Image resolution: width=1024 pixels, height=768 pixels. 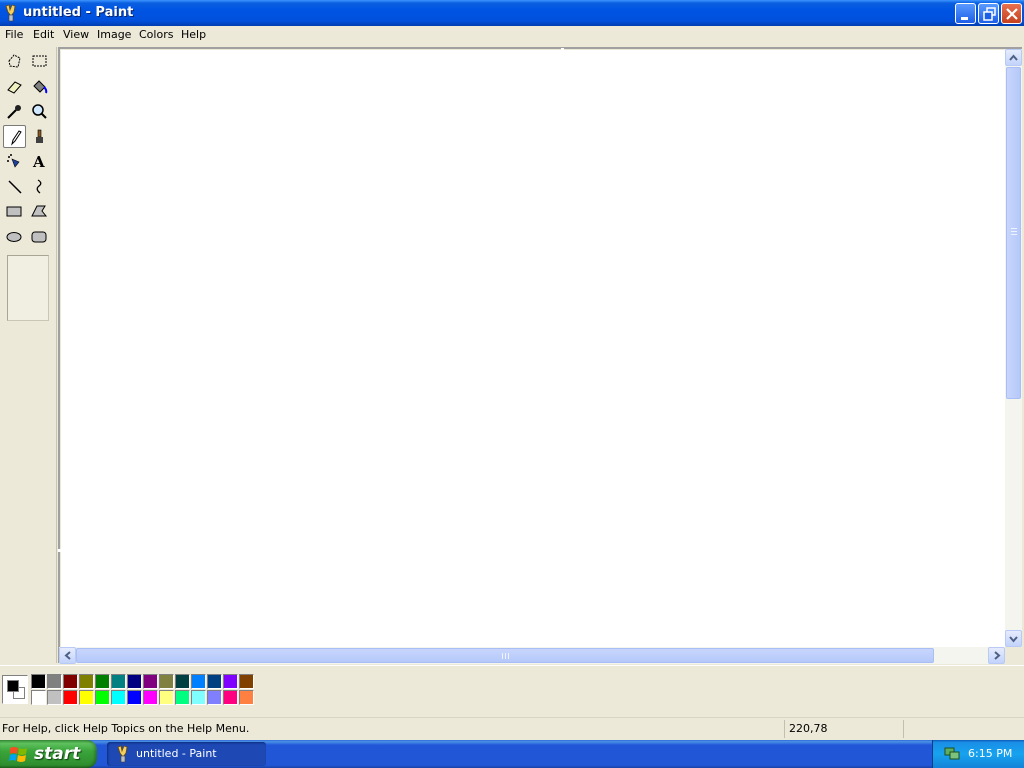 I want to click on system-tray: 6:15 PM, so click(x=978, y=754).